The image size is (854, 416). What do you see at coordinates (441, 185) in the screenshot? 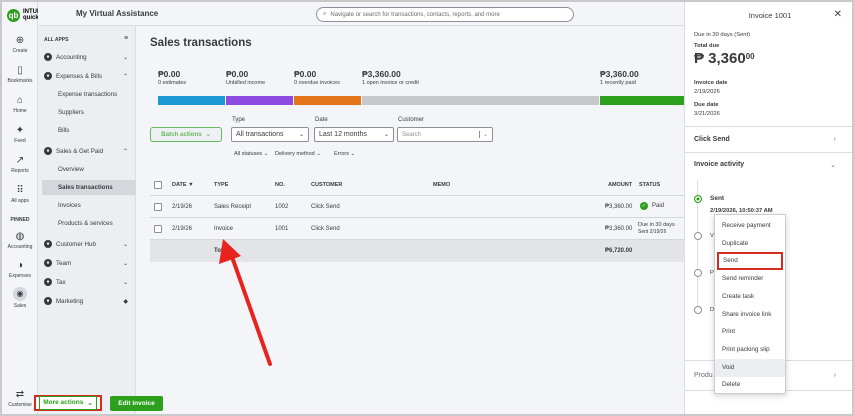
I see `column-memo: MEMO` at bounding box center [441, 185].